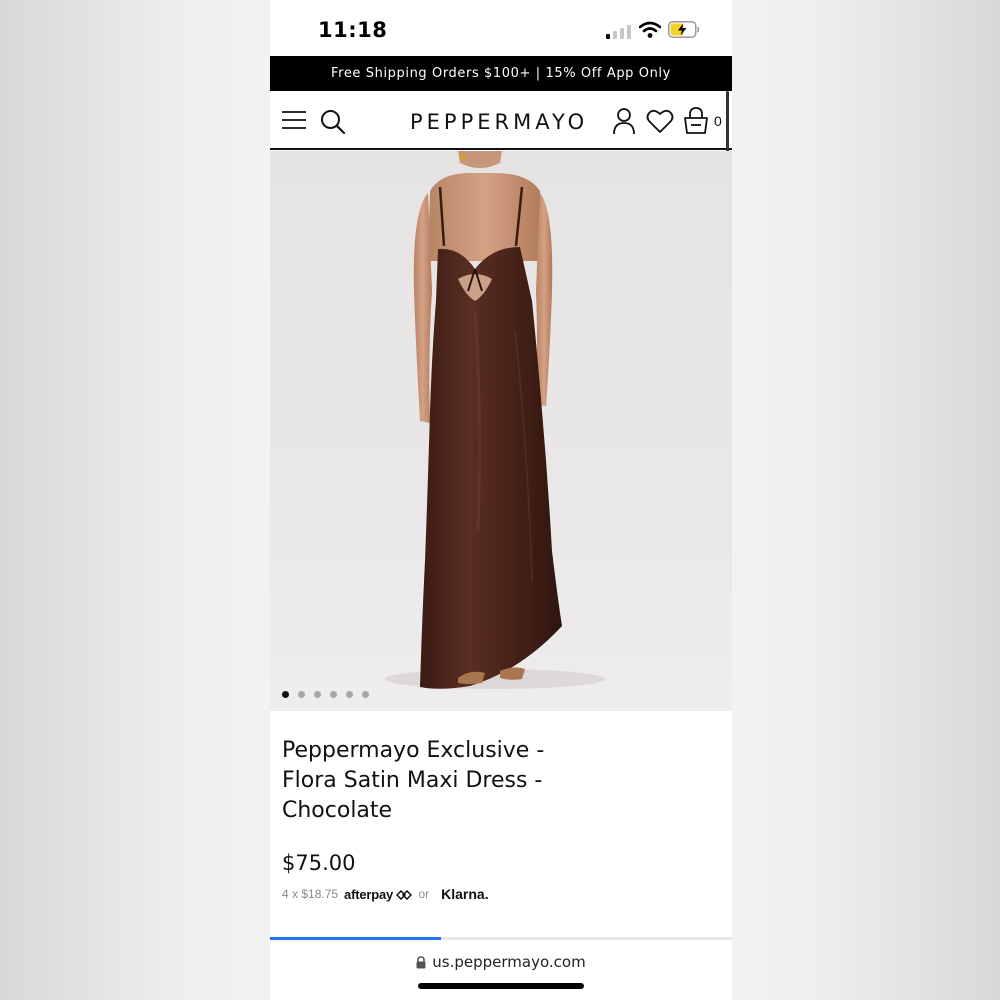 This screenshot has height=1000, width=1000. I want to click on cellular-signal-icon, so click(619, 31).